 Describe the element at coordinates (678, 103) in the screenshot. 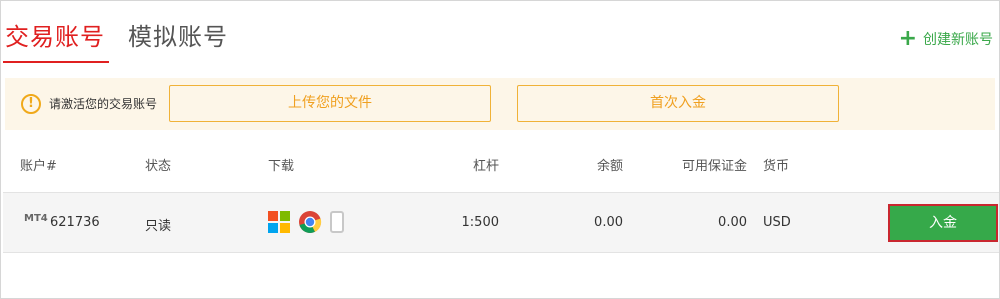

I see `first-deposit-button: 首次入金` at that location.